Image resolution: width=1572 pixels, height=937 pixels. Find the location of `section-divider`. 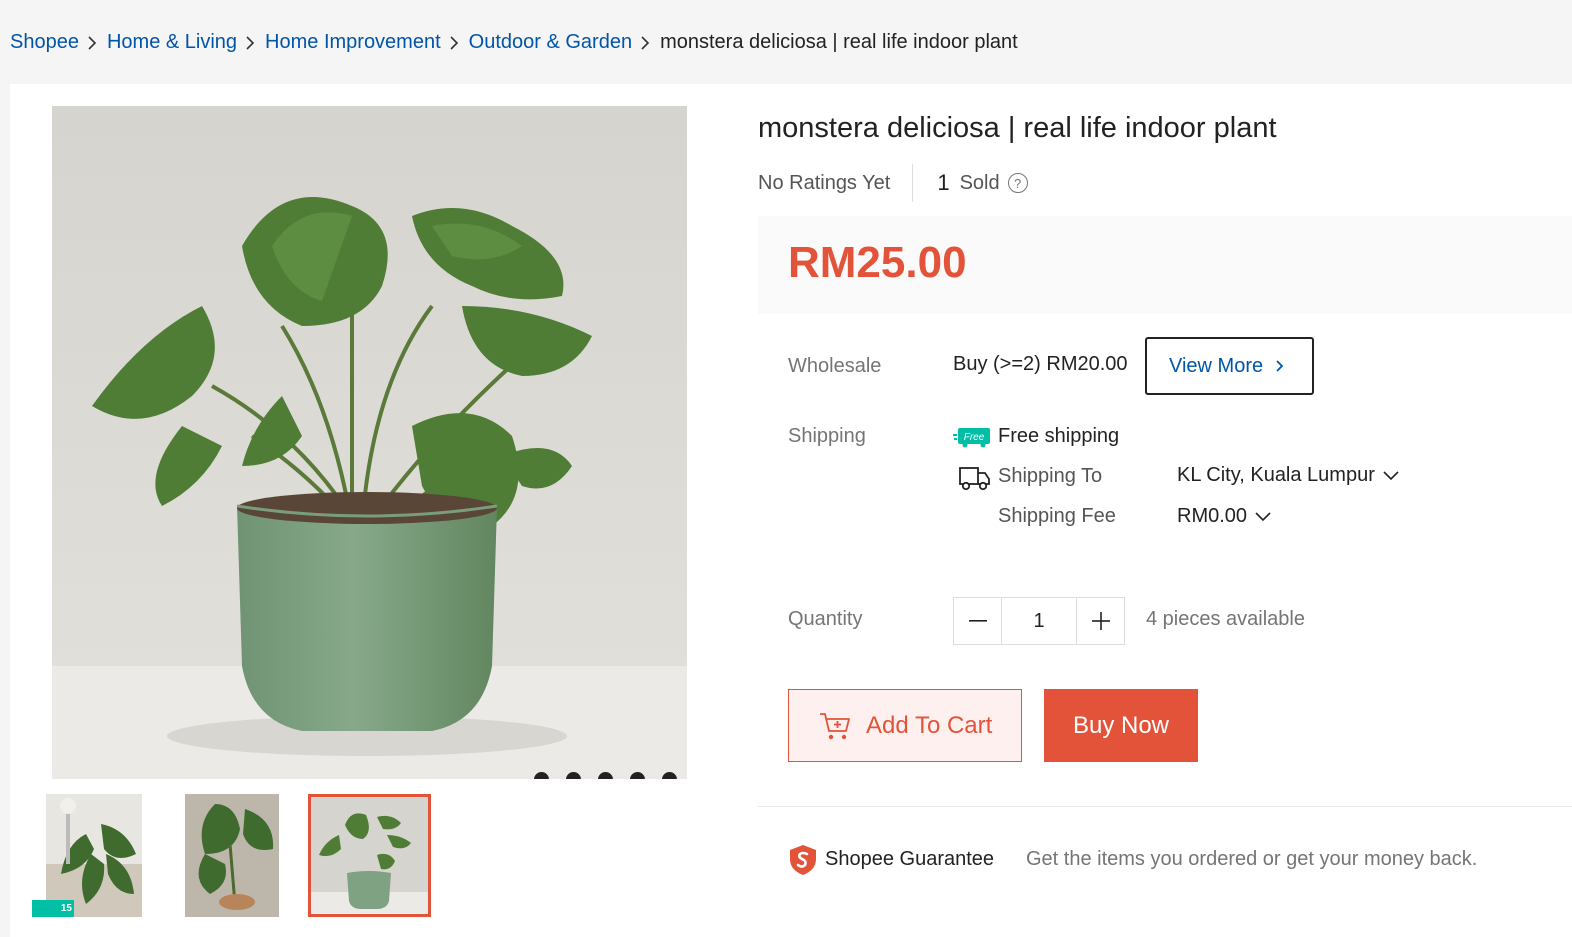

section-divider is located at coordinates (1165, 806).